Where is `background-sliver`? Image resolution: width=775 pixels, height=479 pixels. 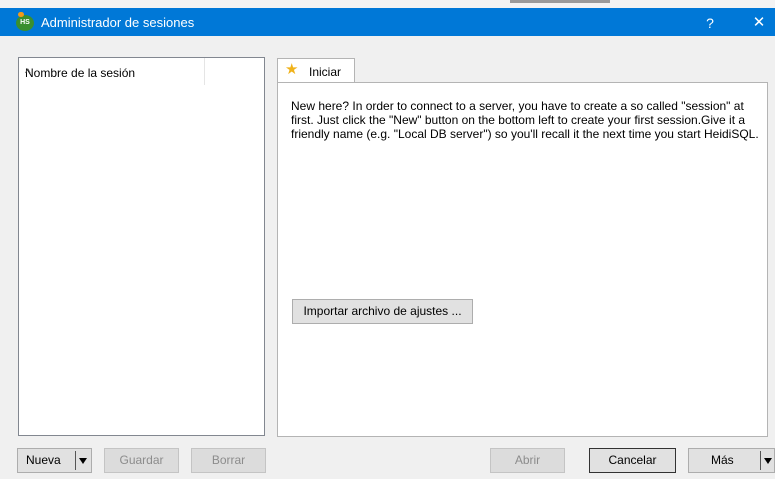 background-sliver is located at coordinates (387, 4).